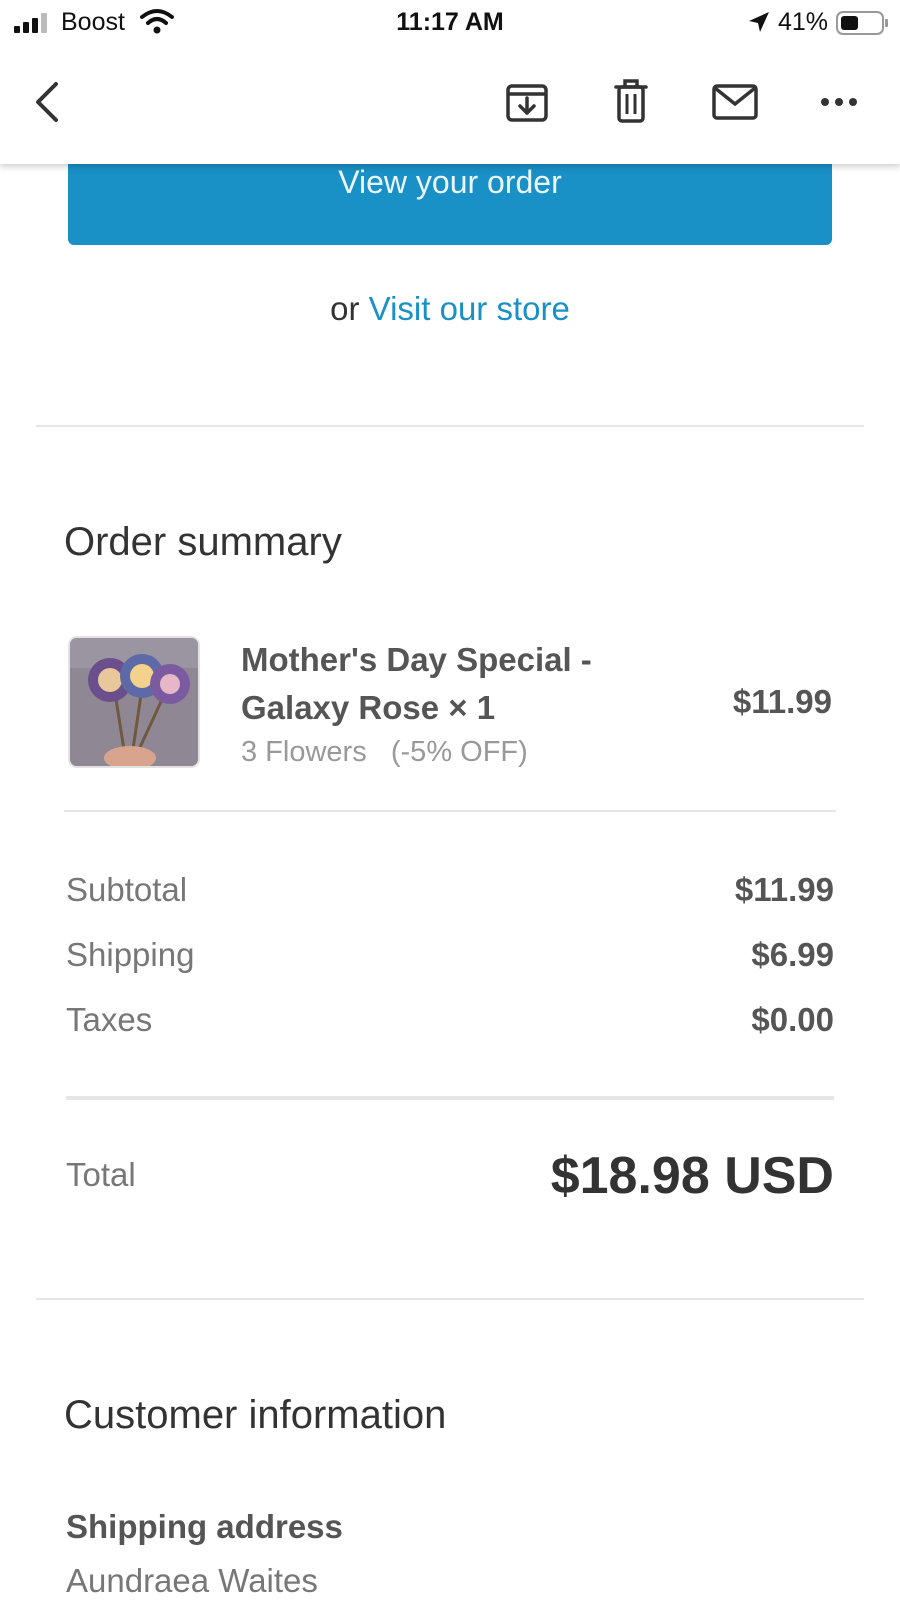 This screenshot has width=900, height=1600. What do you see at coordinates (345, 308) in the screenshot?
I see `or-text: or` at bounding box center [345, 308].